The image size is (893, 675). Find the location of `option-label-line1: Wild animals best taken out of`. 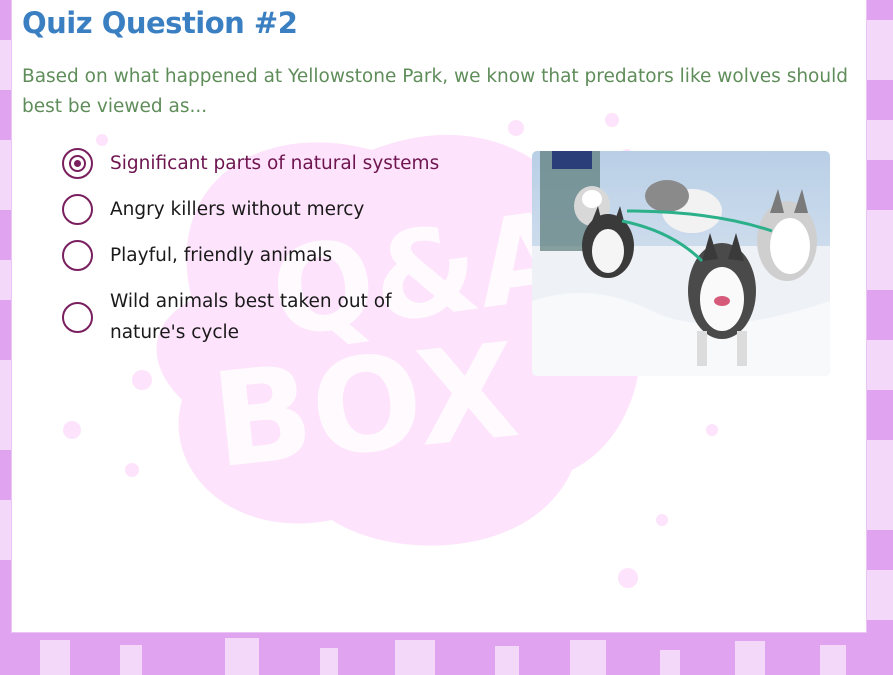

option-label-line1: Wild animals best taken out of is located at coordinates (251, 301).